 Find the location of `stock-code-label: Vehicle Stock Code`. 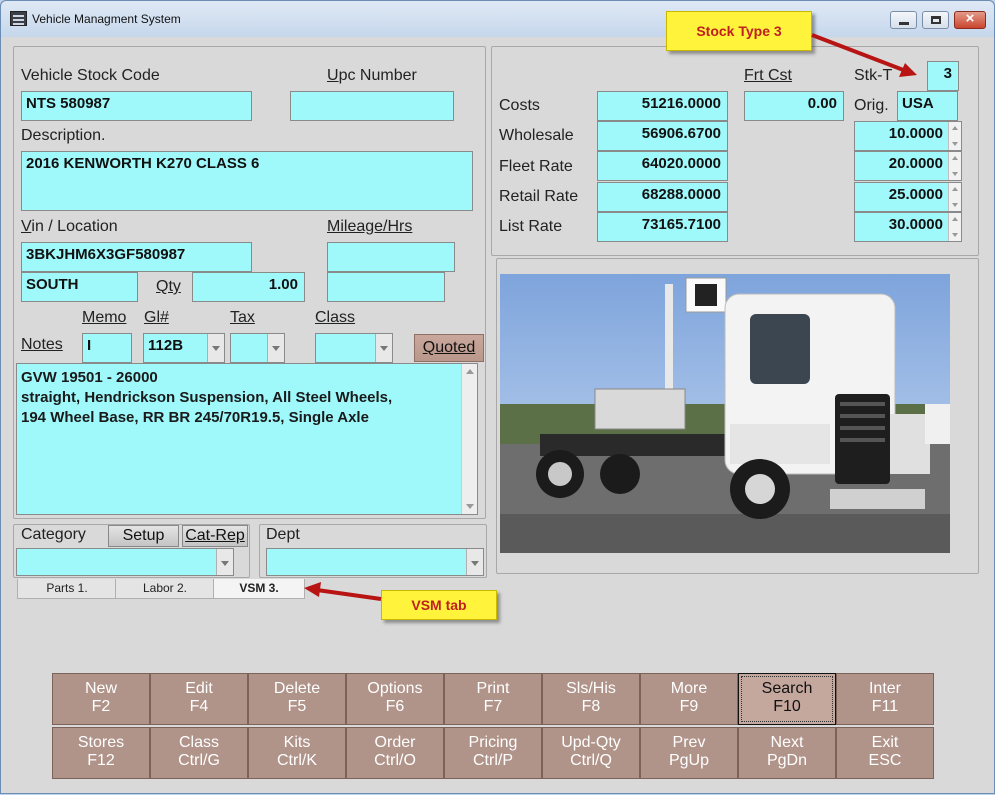

stock-code-label: Vehicle Stock Code is located at coordinates (90, 75).